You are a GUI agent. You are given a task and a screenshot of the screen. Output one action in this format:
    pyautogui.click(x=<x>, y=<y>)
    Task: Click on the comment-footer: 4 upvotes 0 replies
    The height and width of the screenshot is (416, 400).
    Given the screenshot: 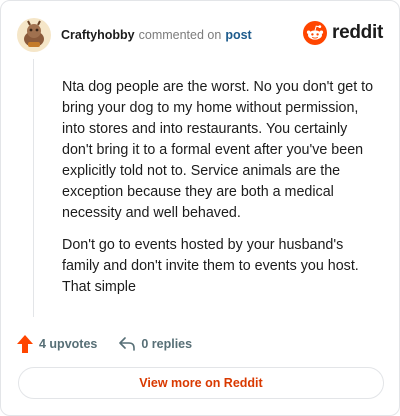 What is the action you would take?
    pyautogui.click(x=104, y=344)
    